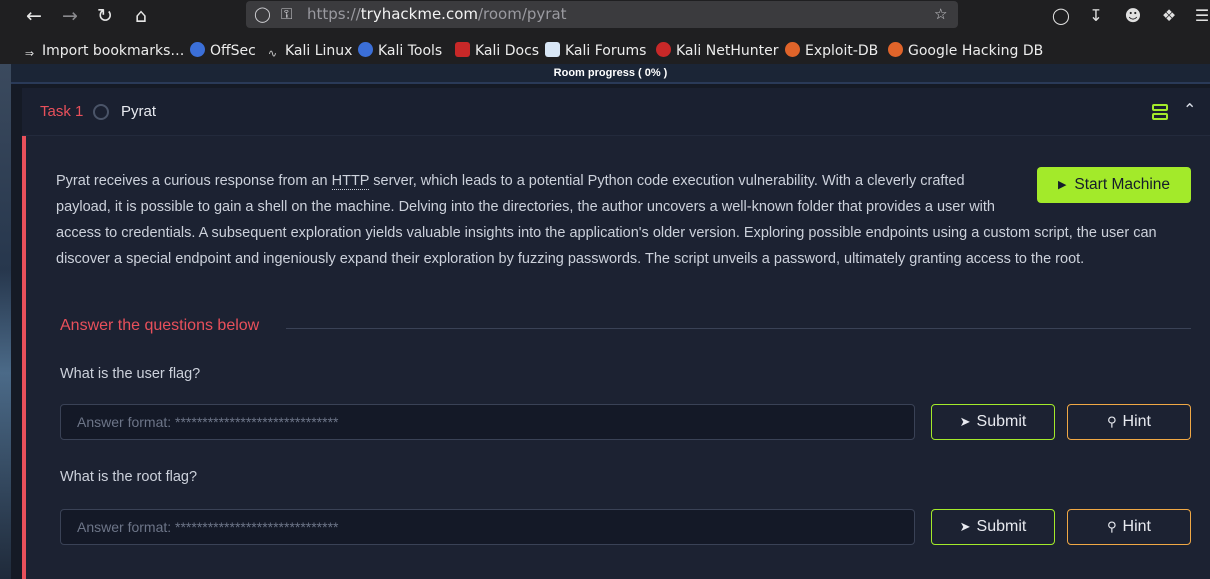 The image size is (1210, 579). Describe the element at coordinates (602, 14) in the screenshot. I see `url-bar: ◯ ⚿ https://tryhackme.com/room/pyrat ☆` at that location.